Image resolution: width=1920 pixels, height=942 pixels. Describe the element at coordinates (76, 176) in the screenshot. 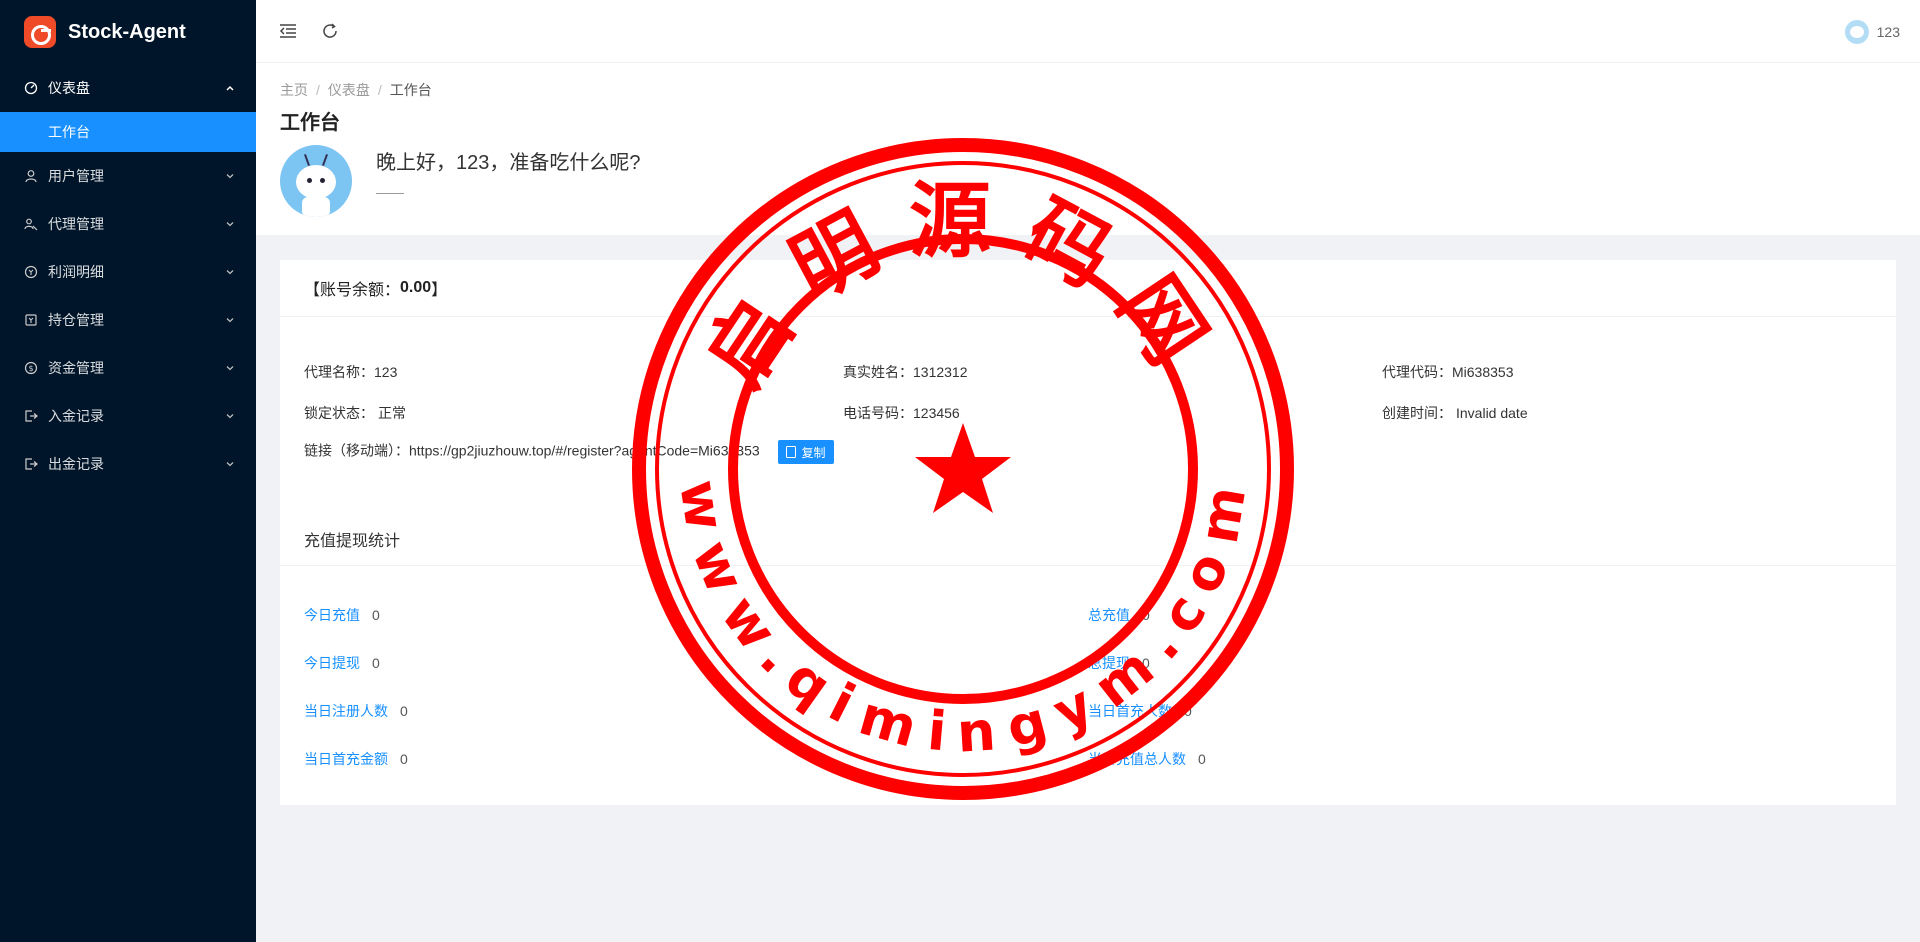

I see `menu-label: 用户管理` at that location.